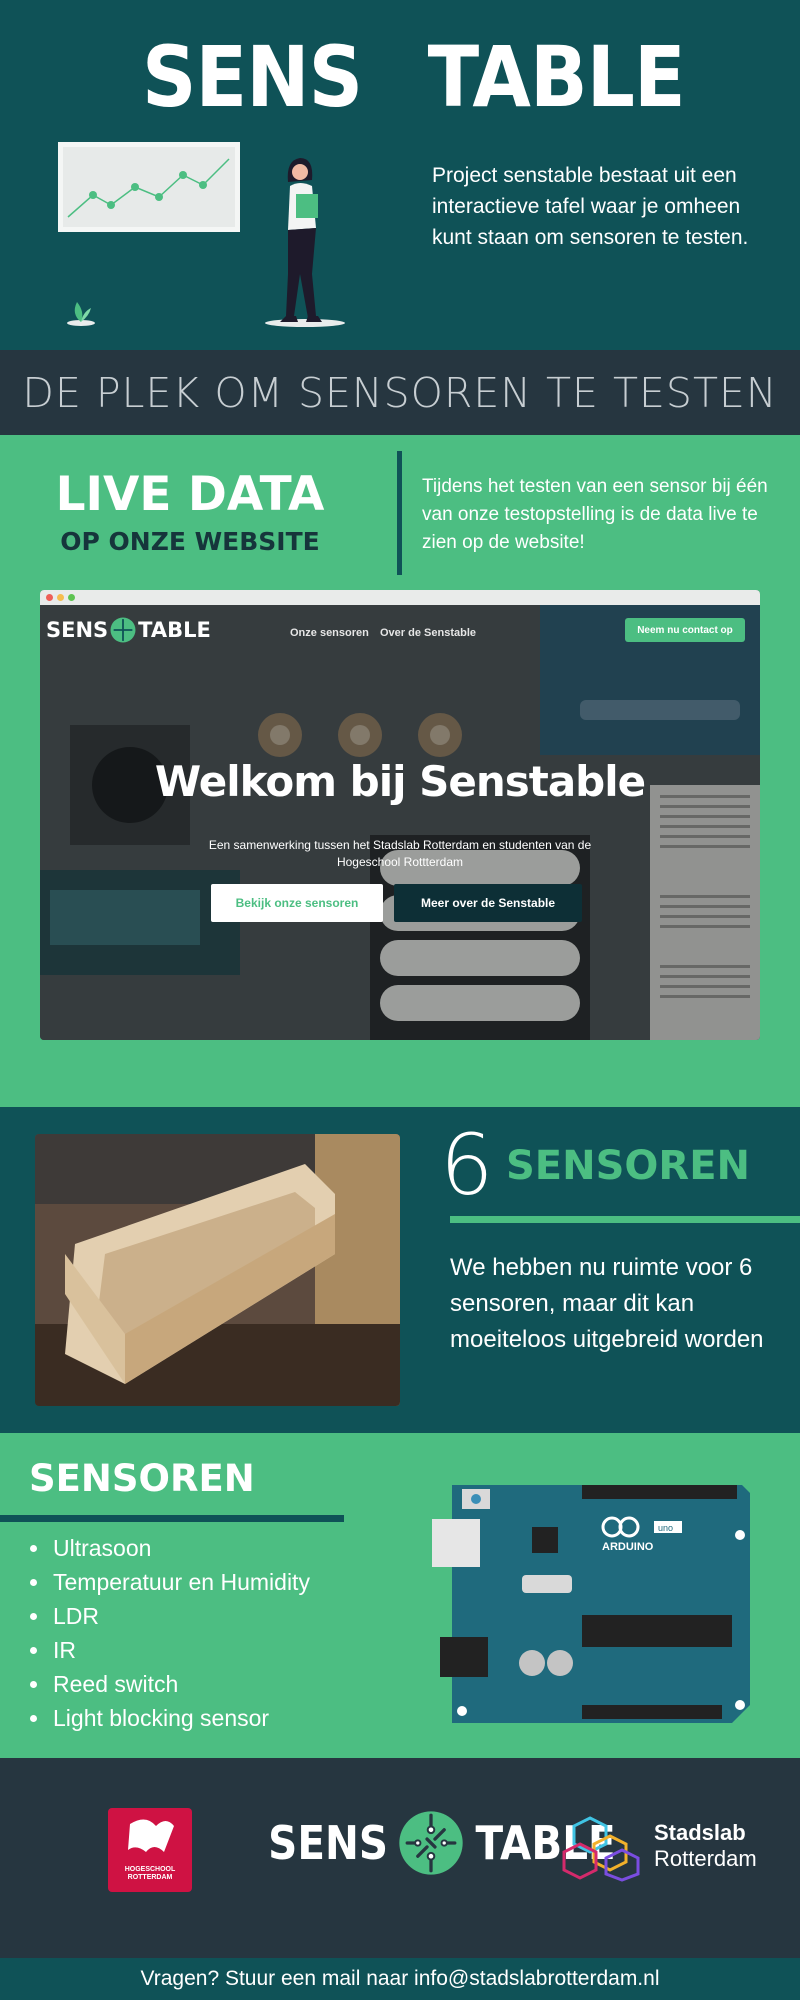  Describe the element at coordinates (172, 1518) in the screenshot. I see `list-underline` at that location.